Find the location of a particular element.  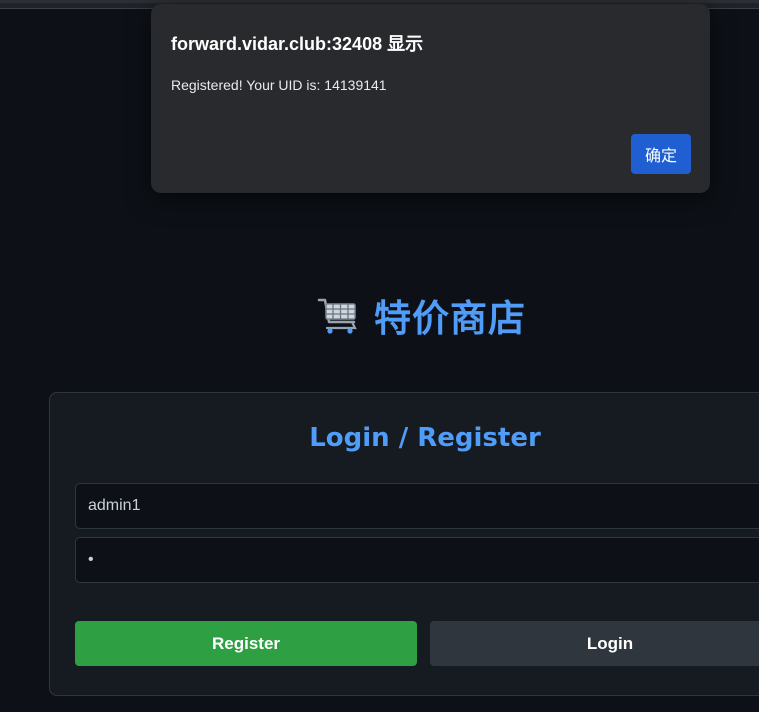

store-brand: 特价商店 is located at coordinates (421, 316).